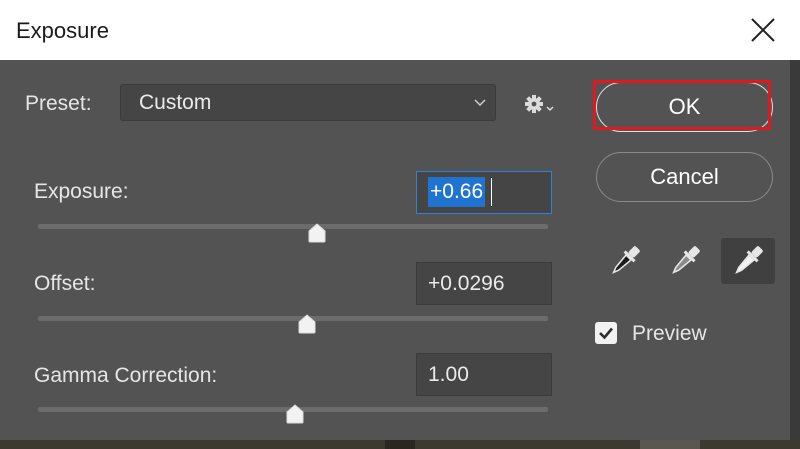  I want to click on gear-icon, so click(539, 105).